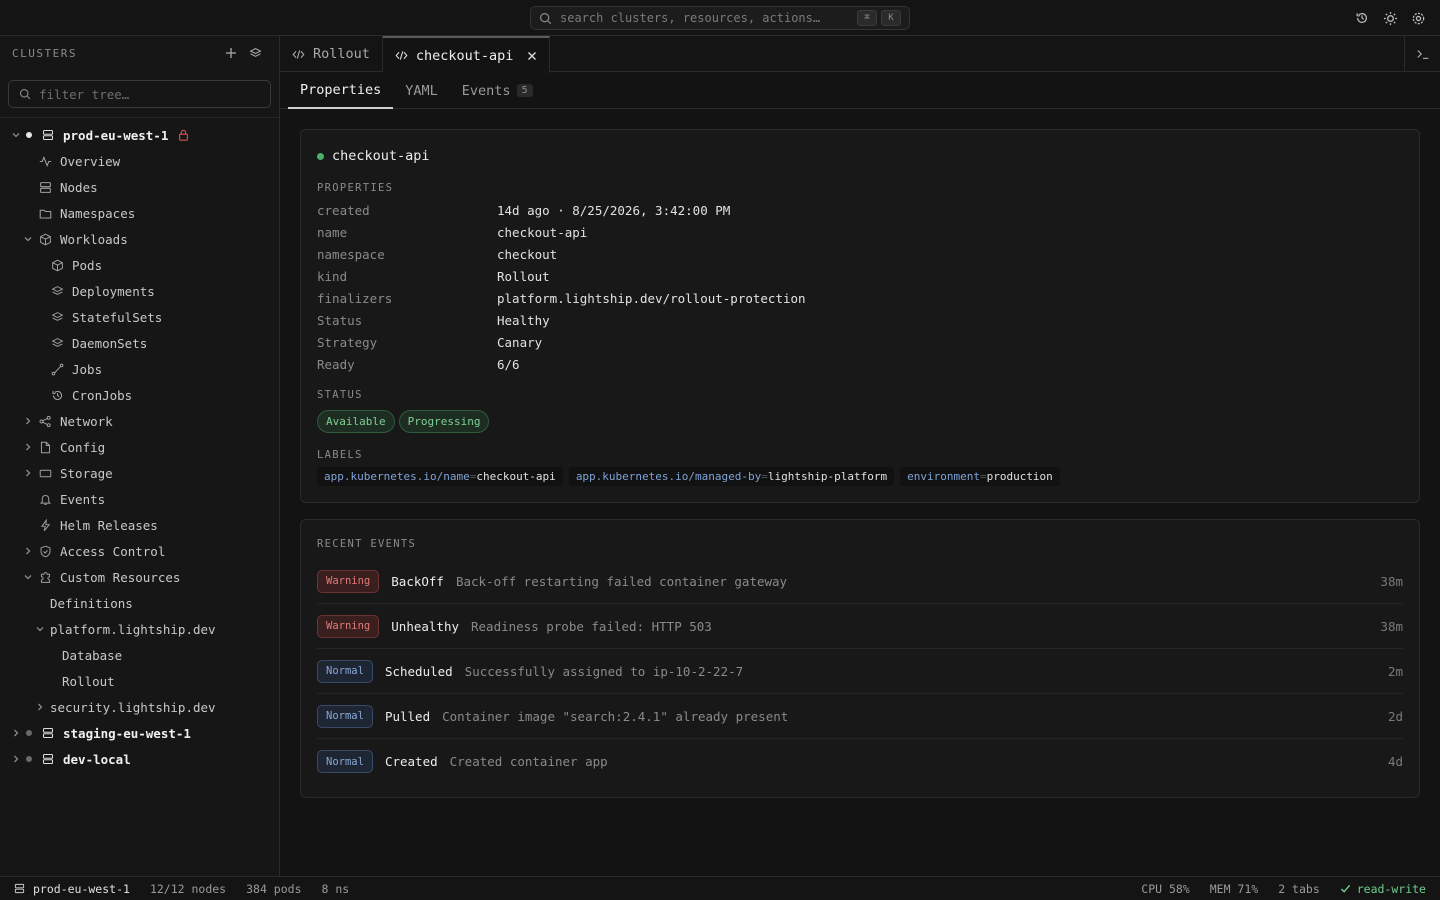  What do you see at coordinates (341, 90) in the screenshot?
I see `tab-properties: Properties` at bounding box center [341, 90].